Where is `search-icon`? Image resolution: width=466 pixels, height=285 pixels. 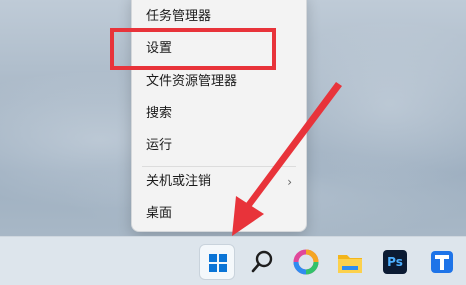 search-icon is located at coordinates (262, 261).